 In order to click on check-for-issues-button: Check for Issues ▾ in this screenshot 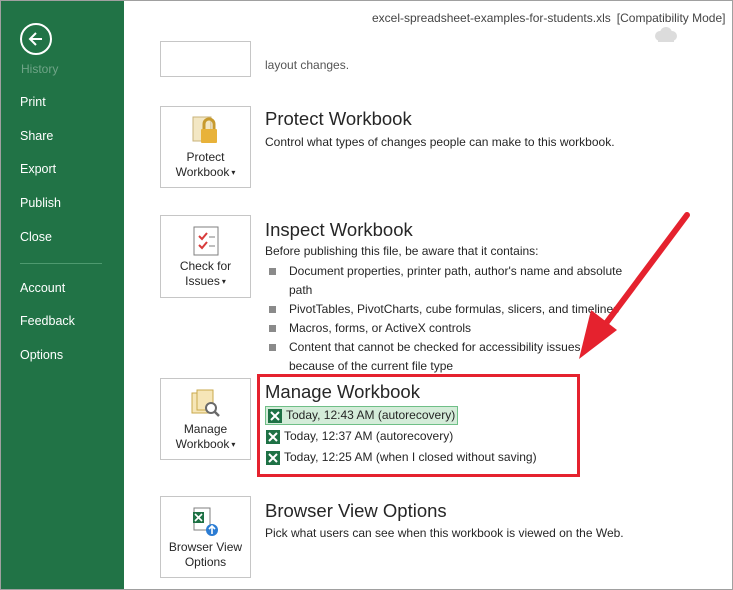, I will do `click(205, 256)`.